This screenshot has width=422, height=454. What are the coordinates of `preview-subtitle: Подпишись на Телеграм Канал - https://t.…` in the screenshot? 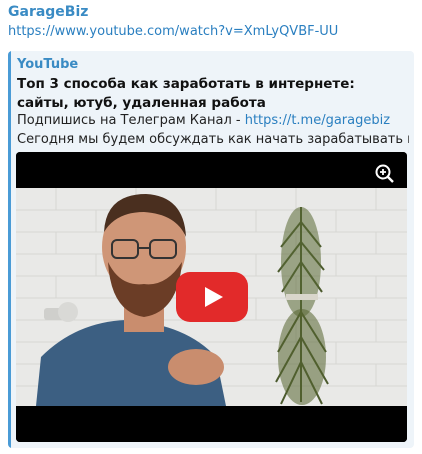 It's located at (203, 120).